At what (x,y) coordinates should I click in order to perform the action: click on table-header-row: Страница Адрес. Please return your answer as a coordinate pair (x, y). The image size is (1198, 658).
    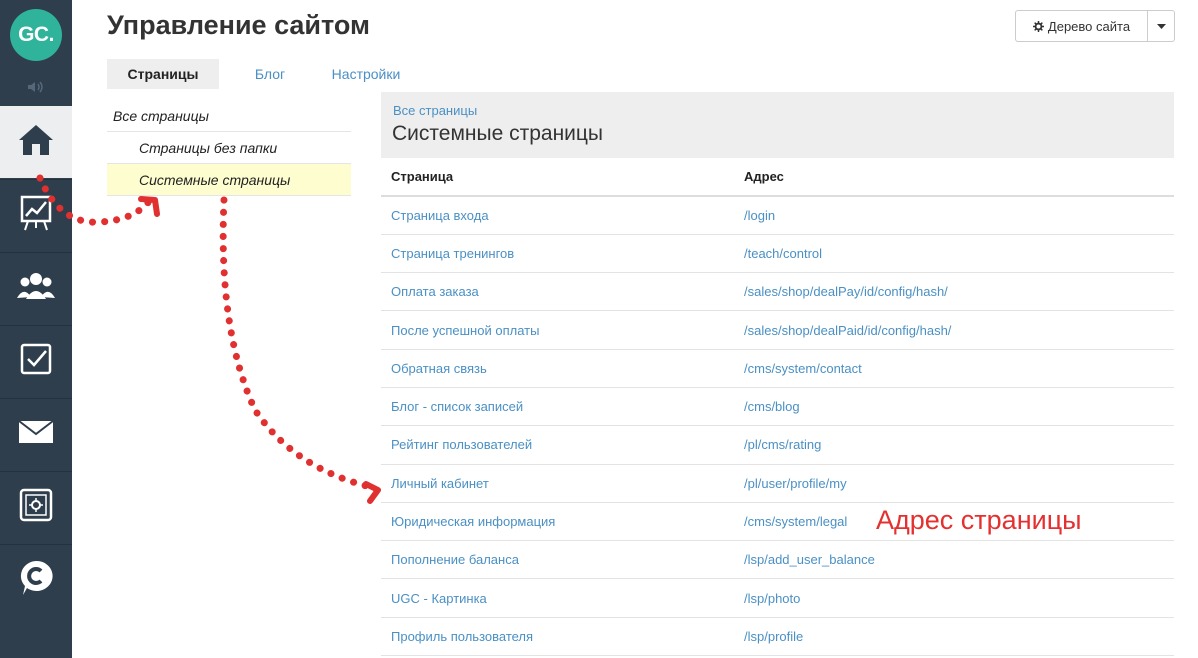
    Looking at the image, I should click on (777, 177).